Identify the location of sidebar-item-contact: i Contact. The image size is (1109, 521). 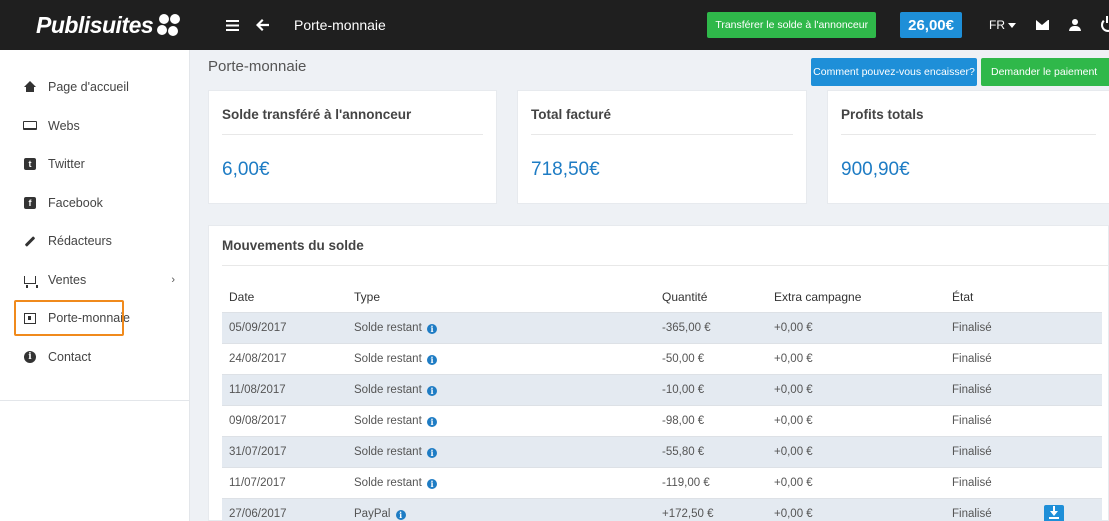
(94, 357).